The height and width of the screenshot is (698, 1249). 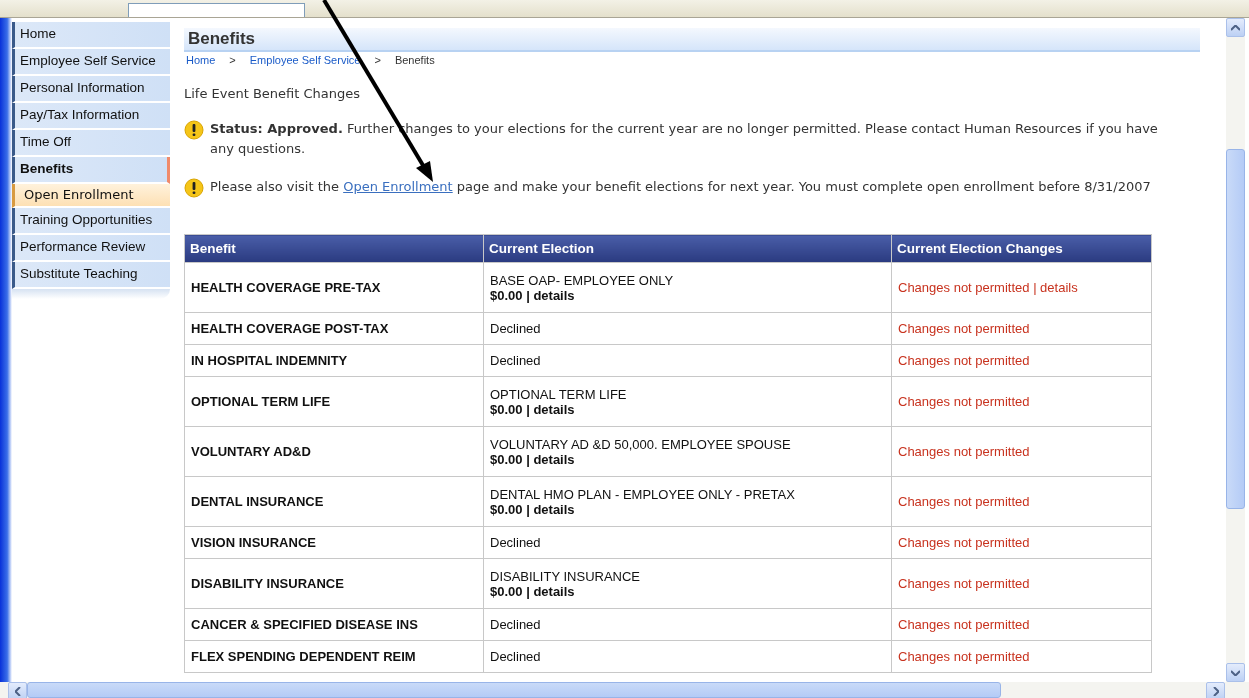 I want to click on scroll-right-button, so click(x=1215, y=690).